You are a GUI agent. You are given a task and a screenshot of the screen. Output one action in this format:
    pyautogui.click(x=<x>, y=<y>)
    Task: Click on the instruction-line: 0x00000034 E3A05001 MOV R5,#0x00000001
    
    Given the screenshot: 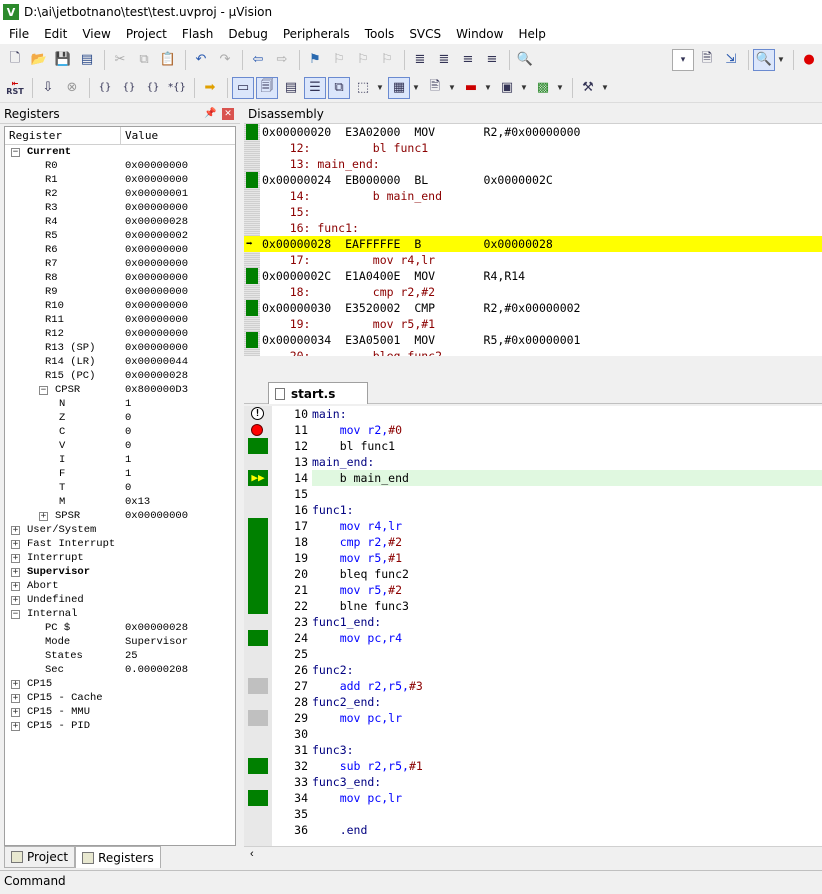 What is the action you would take?
    pyautogui.click(x=533, y=340)
    